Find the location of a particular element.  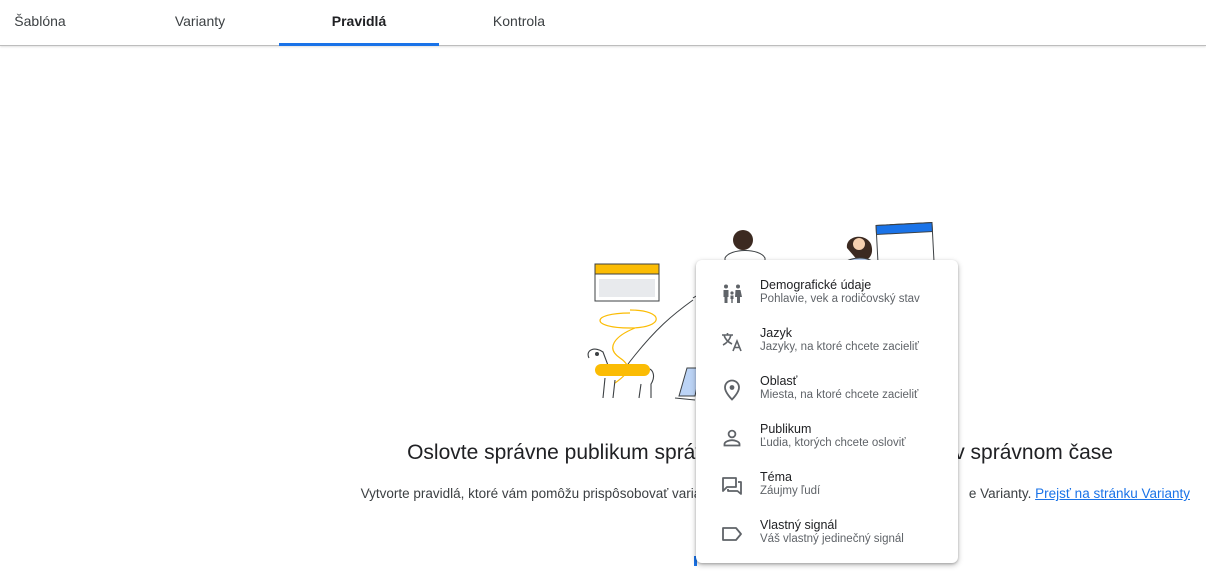

tab-label: Pravidlá is located at coordinates (359, 21).